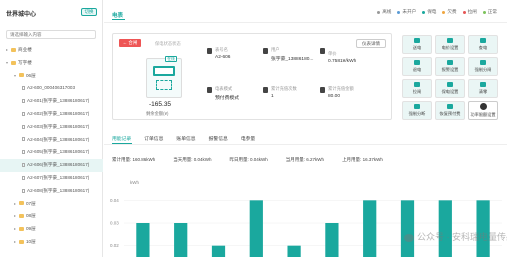 The image size is (507, 257). I want to click on tree-meter-item: A2-601(张宇豪_13886180617), so click(51, 101).